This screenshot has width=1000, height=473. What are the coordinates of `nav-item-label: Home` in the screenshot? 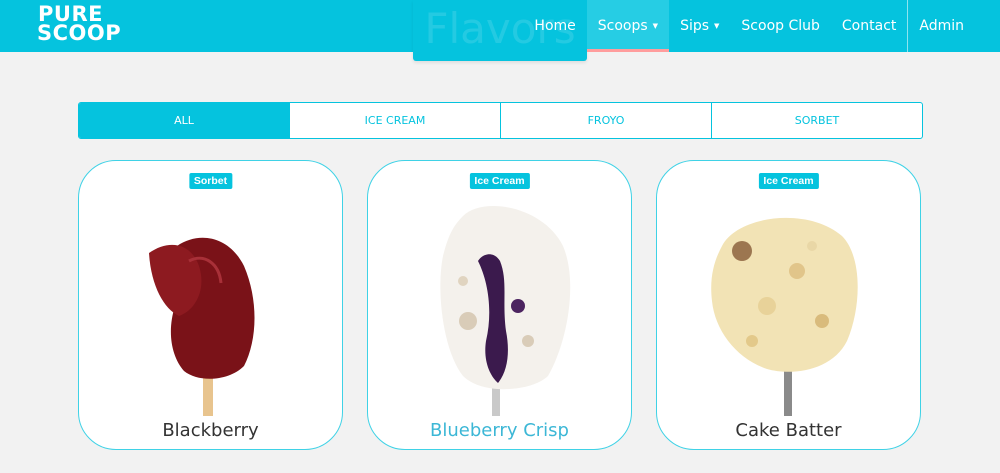 It's located at (555, 26).